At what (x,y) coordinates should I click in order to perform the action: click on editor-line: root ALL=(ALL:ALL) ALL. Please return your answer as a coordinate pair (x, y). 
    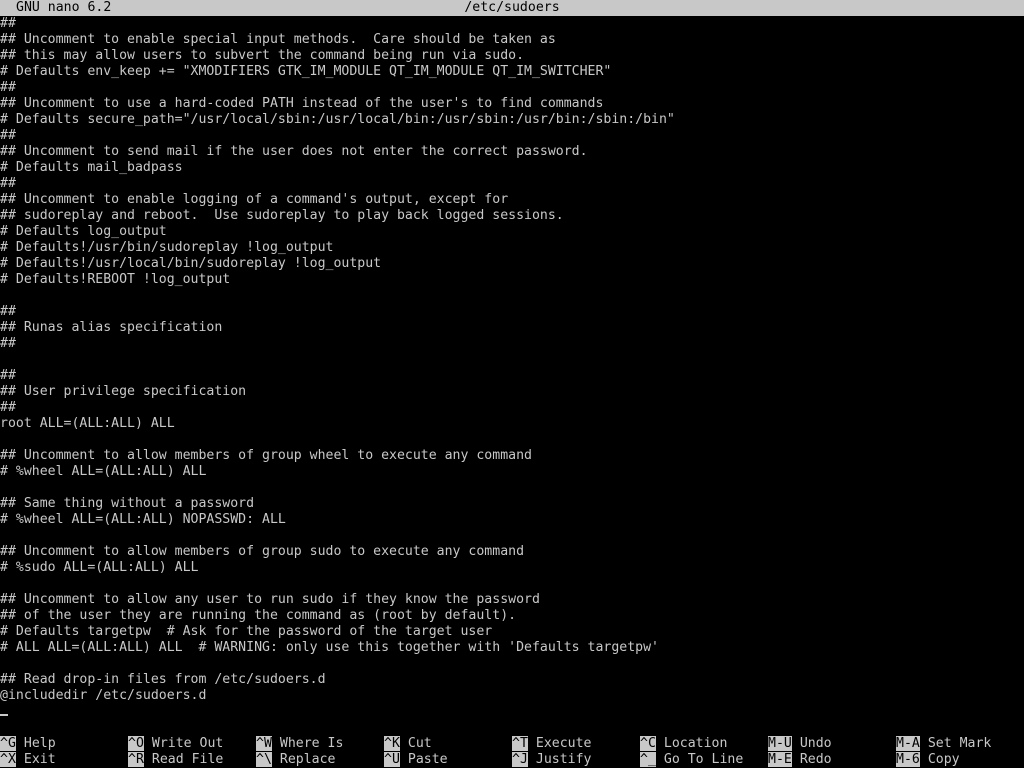
    Looking at the image, I should click on (512, 424).